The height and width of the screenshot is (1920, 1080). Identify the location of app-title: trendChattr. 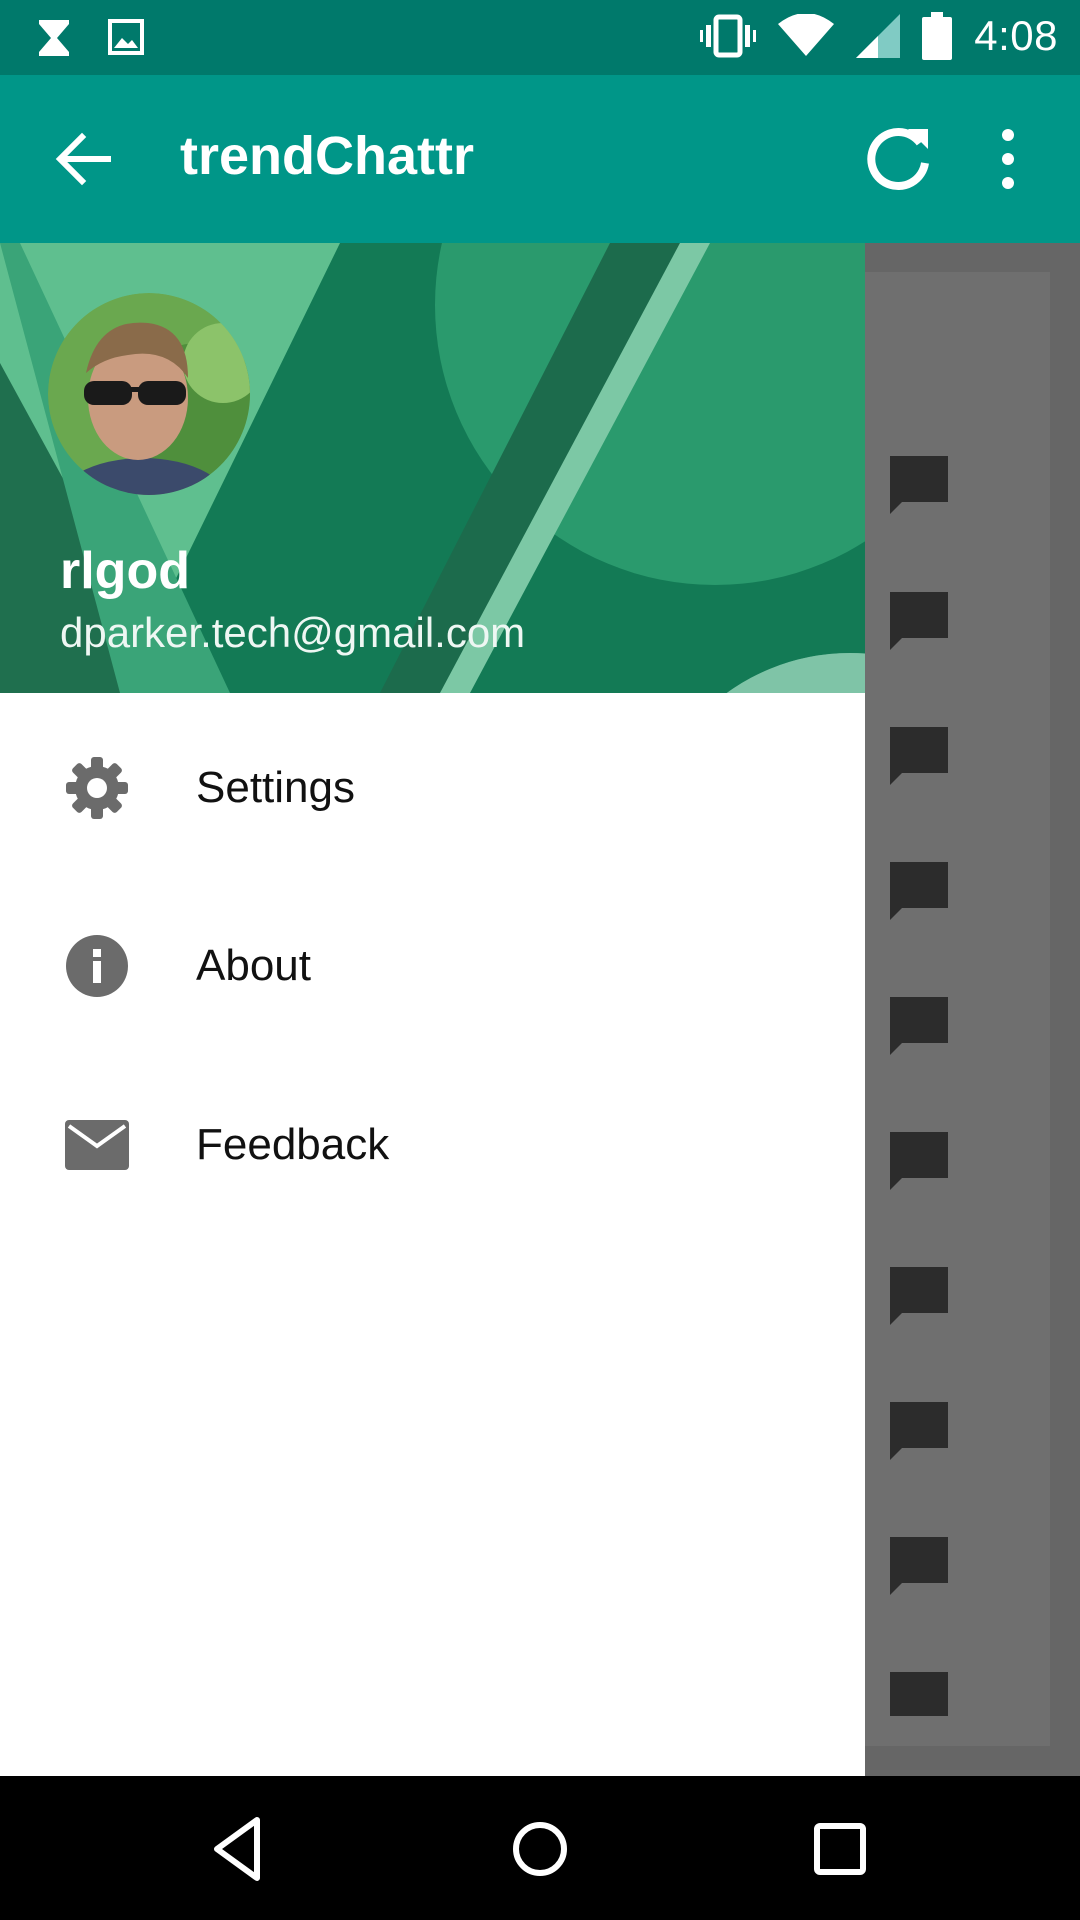
(327, 156).